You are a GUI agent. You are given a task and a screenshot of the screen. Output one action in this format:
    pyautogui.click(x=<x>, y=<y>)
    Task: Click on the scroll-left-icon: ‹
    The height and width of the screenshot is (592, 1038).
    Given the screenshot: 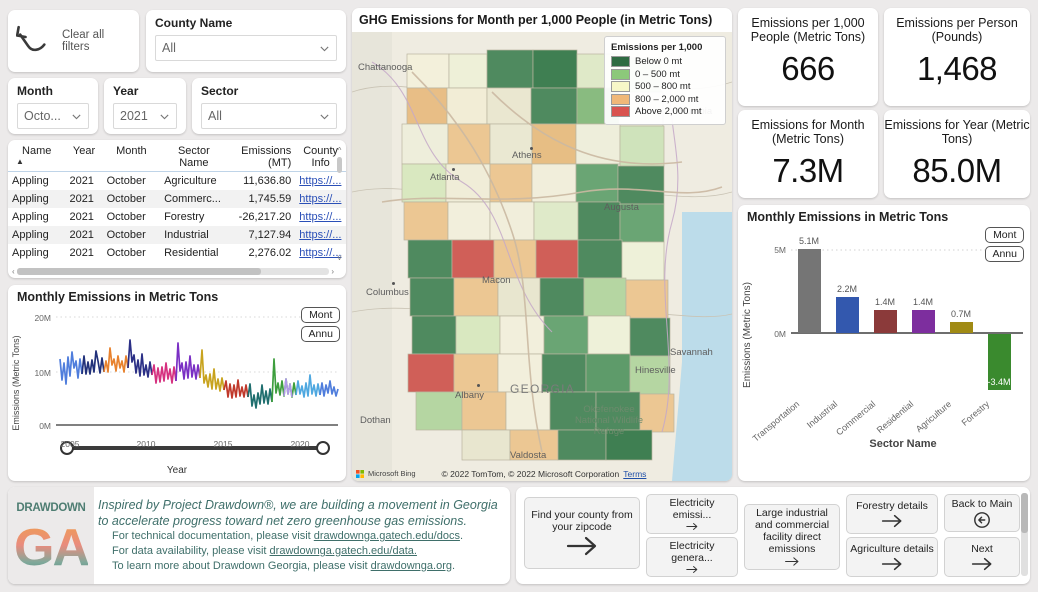 What is the action you would take?
    pyautogui.click(x=13, y=271)
    